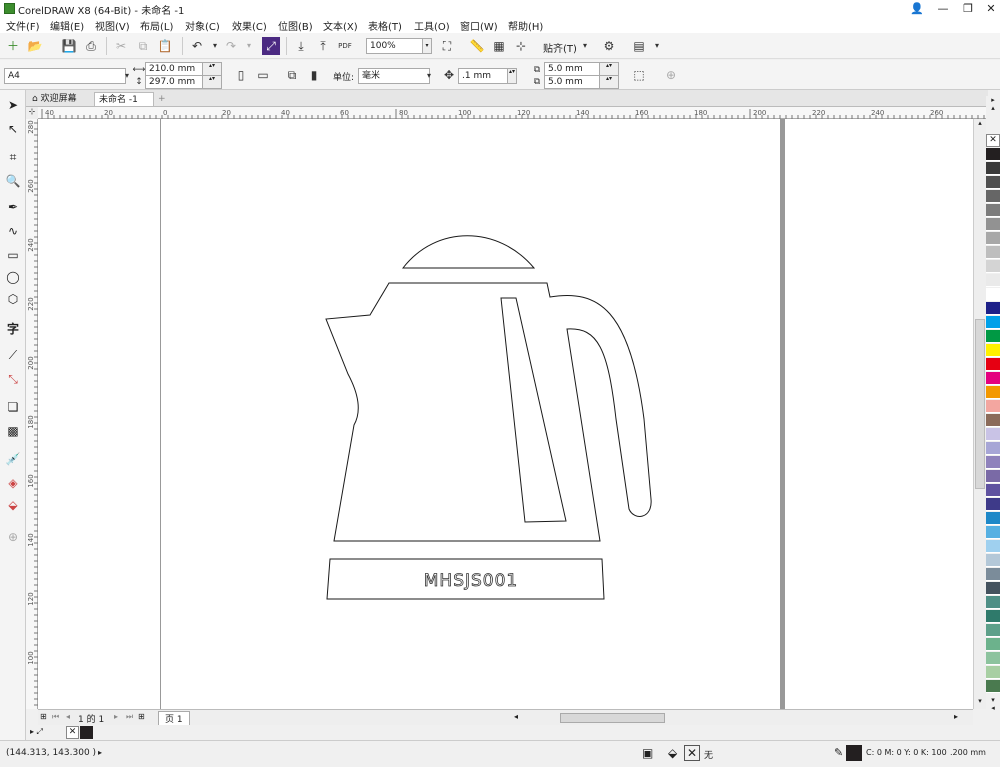 Image resolution: width=1000 pixels, height=767 pixels. Describe the element at coordinates (427, 46) in the screenshot. I see `zoom-dropdown-icon: ▾` at that location.